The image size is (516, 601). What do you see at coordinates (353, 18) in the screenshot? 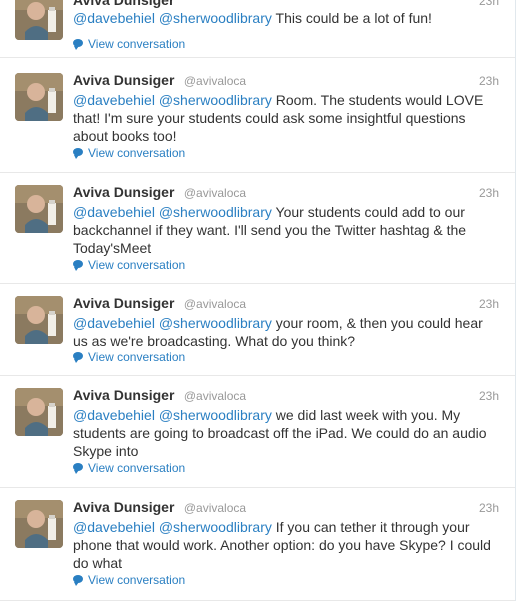
I see `tweet-body: This could be a lot of fun!` at bounding box center [353, 18].